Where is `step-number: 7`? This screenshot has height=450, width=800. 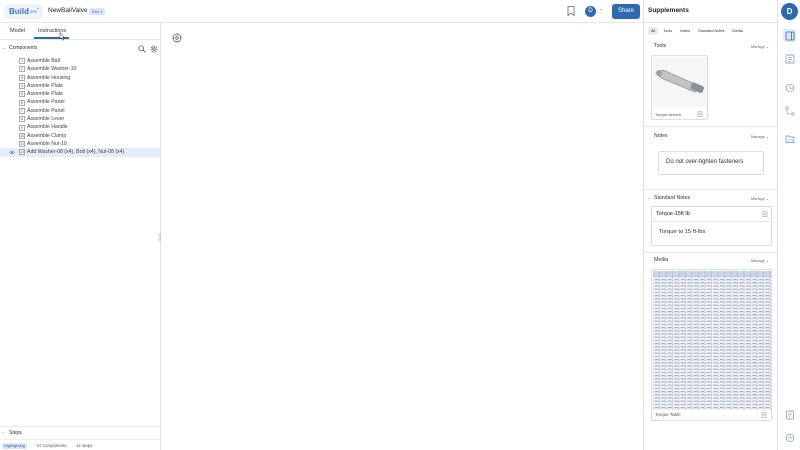
step-number: 7 is located at coordinates (22, 110).